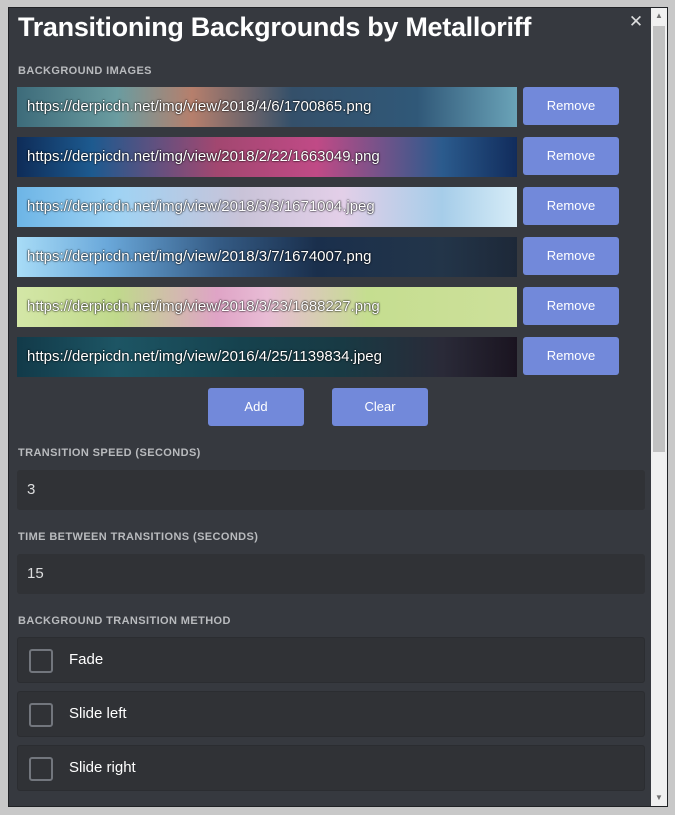  I want to click on scroll-up-arrow-icon: ▲, so click(659, 16).